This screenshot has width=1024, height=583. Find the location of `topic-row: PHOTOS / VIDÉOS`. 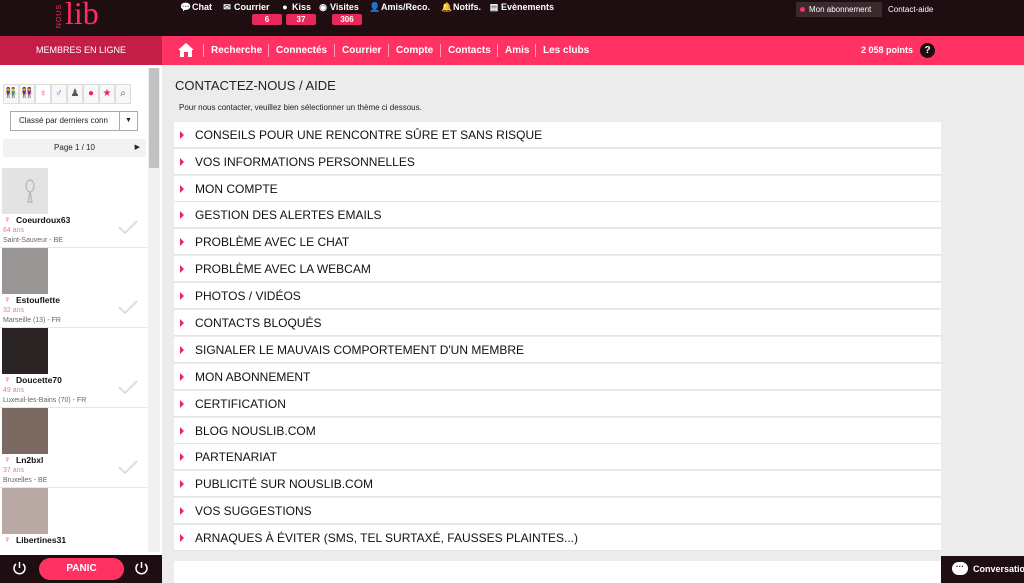

topic-row: PHOTOS / VIDÉOS is located at coordinates (557, 296).